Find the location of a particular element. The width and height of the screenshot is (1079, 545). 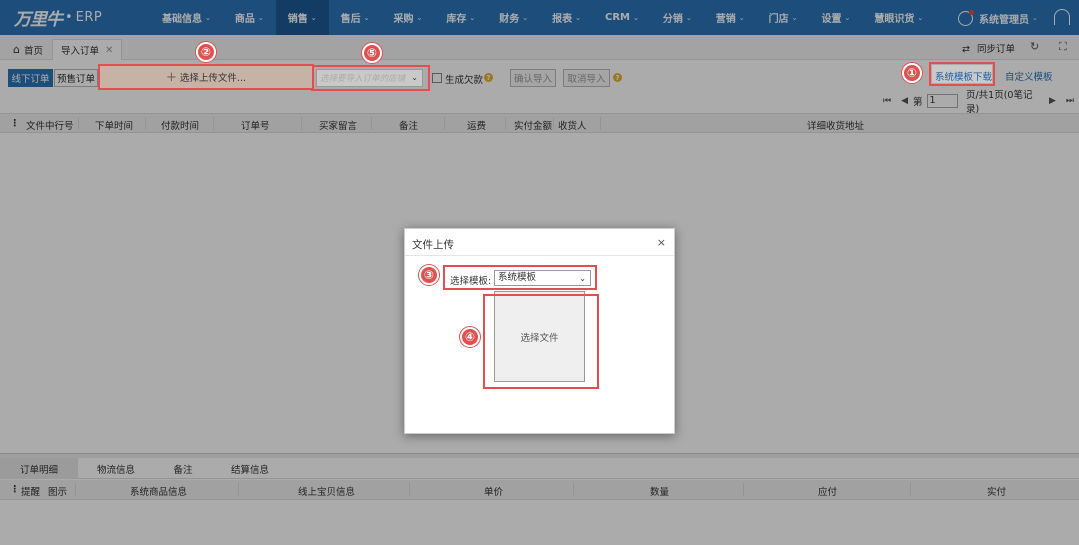

store-select-highlight: 选择要导入订单的店铺 ⌄ is located at coordinates (369, 78).